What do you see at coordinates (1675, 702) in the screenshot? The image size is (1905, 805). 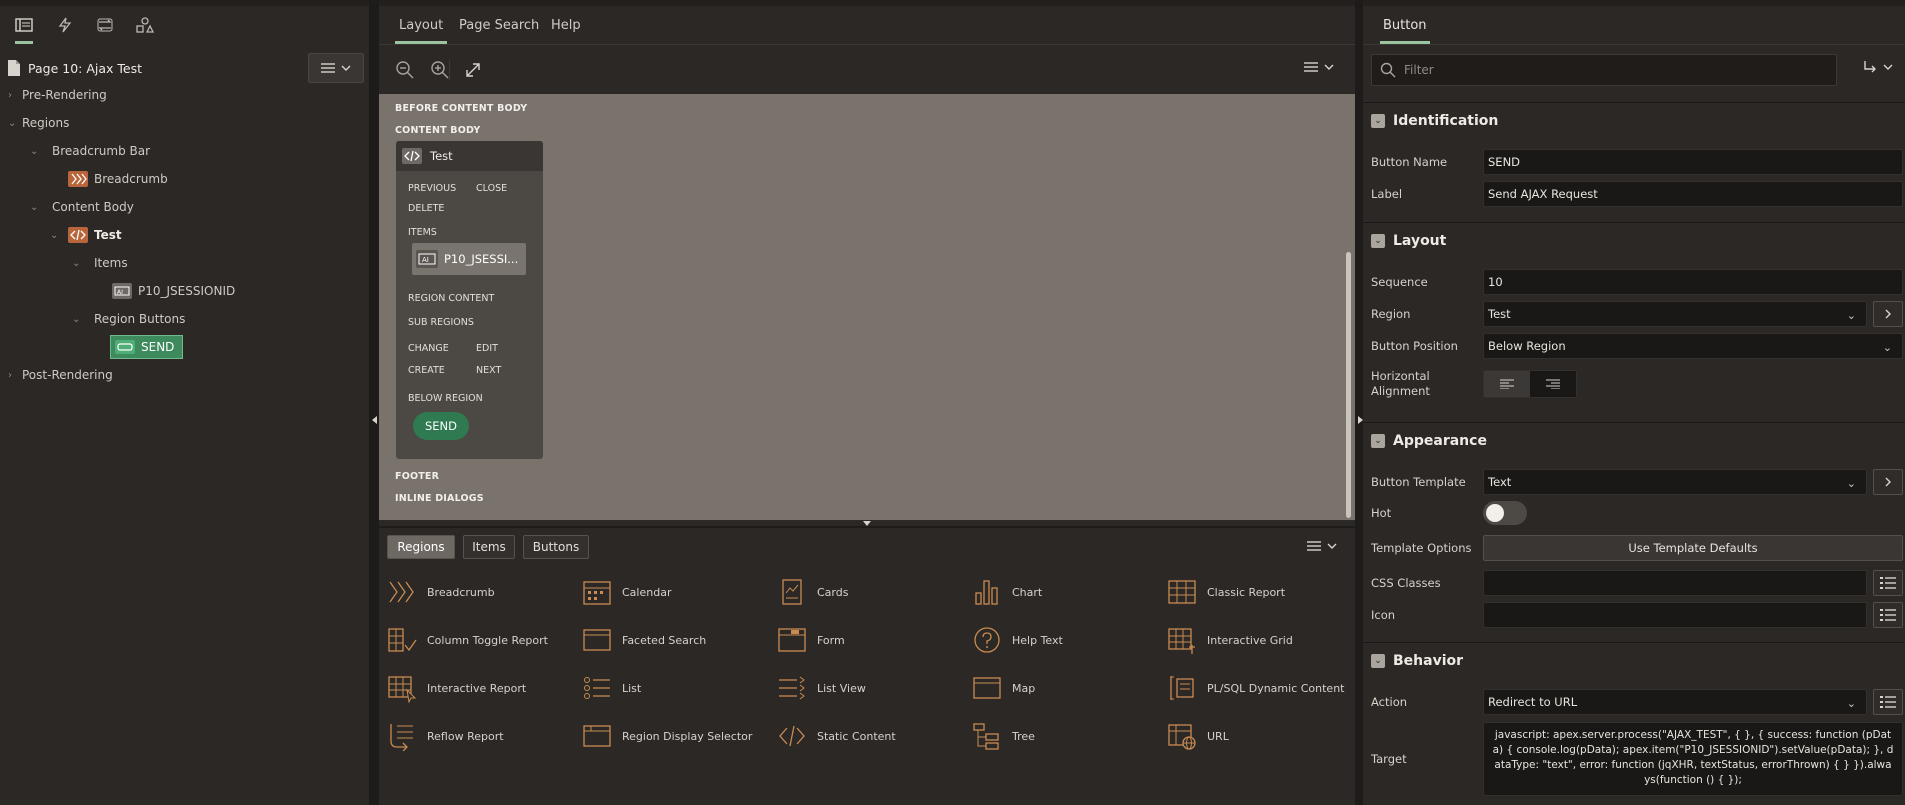 I see `action-select: Redirect to URL ⌄` at bounding box center [1675, 702].